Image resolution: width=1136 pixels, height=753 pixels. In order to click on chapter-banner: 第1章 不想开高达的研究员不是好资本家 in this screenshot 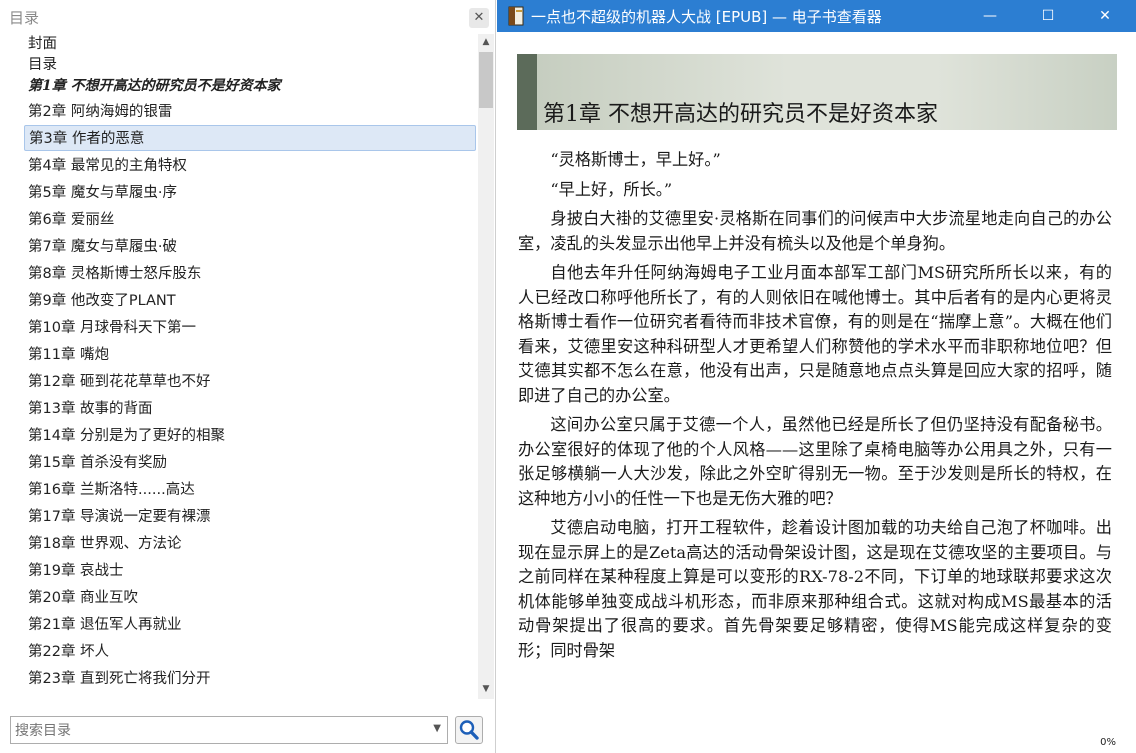, I will do `click(817, 92)`.